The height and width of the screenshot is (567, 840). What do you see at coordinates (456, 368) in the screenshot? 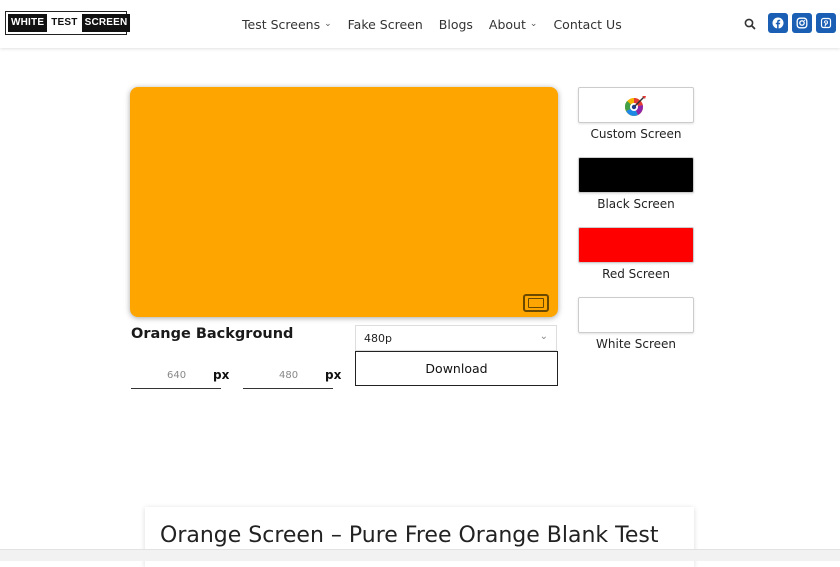
I see `download-button: Download` at bounding box center [456, 368].